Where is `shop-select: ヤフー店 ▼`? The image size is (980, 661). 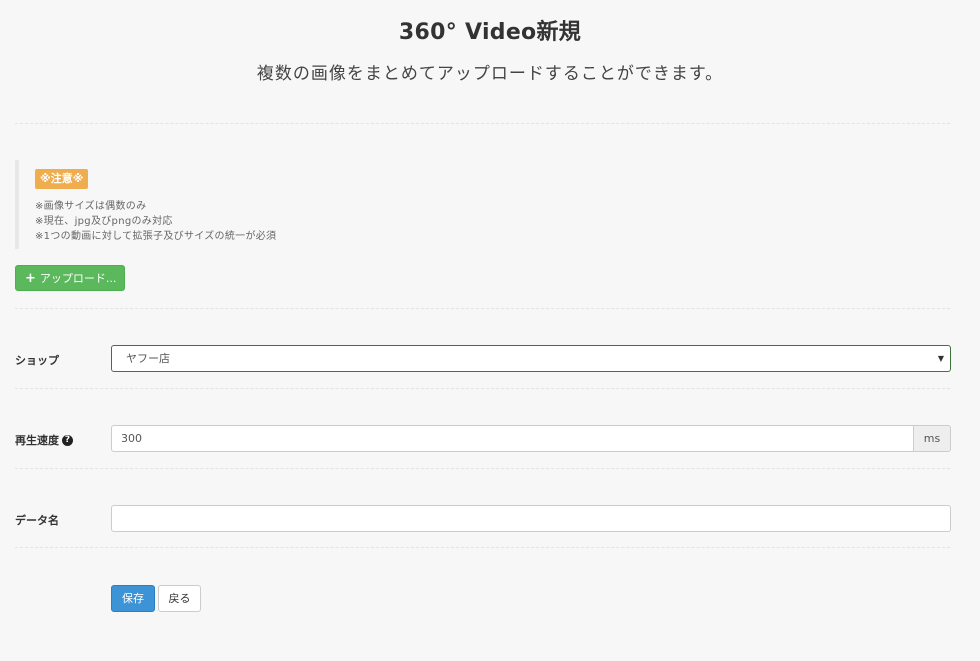 shop-select: ヤフー店 ▼ is located at coordinates (531, 358).